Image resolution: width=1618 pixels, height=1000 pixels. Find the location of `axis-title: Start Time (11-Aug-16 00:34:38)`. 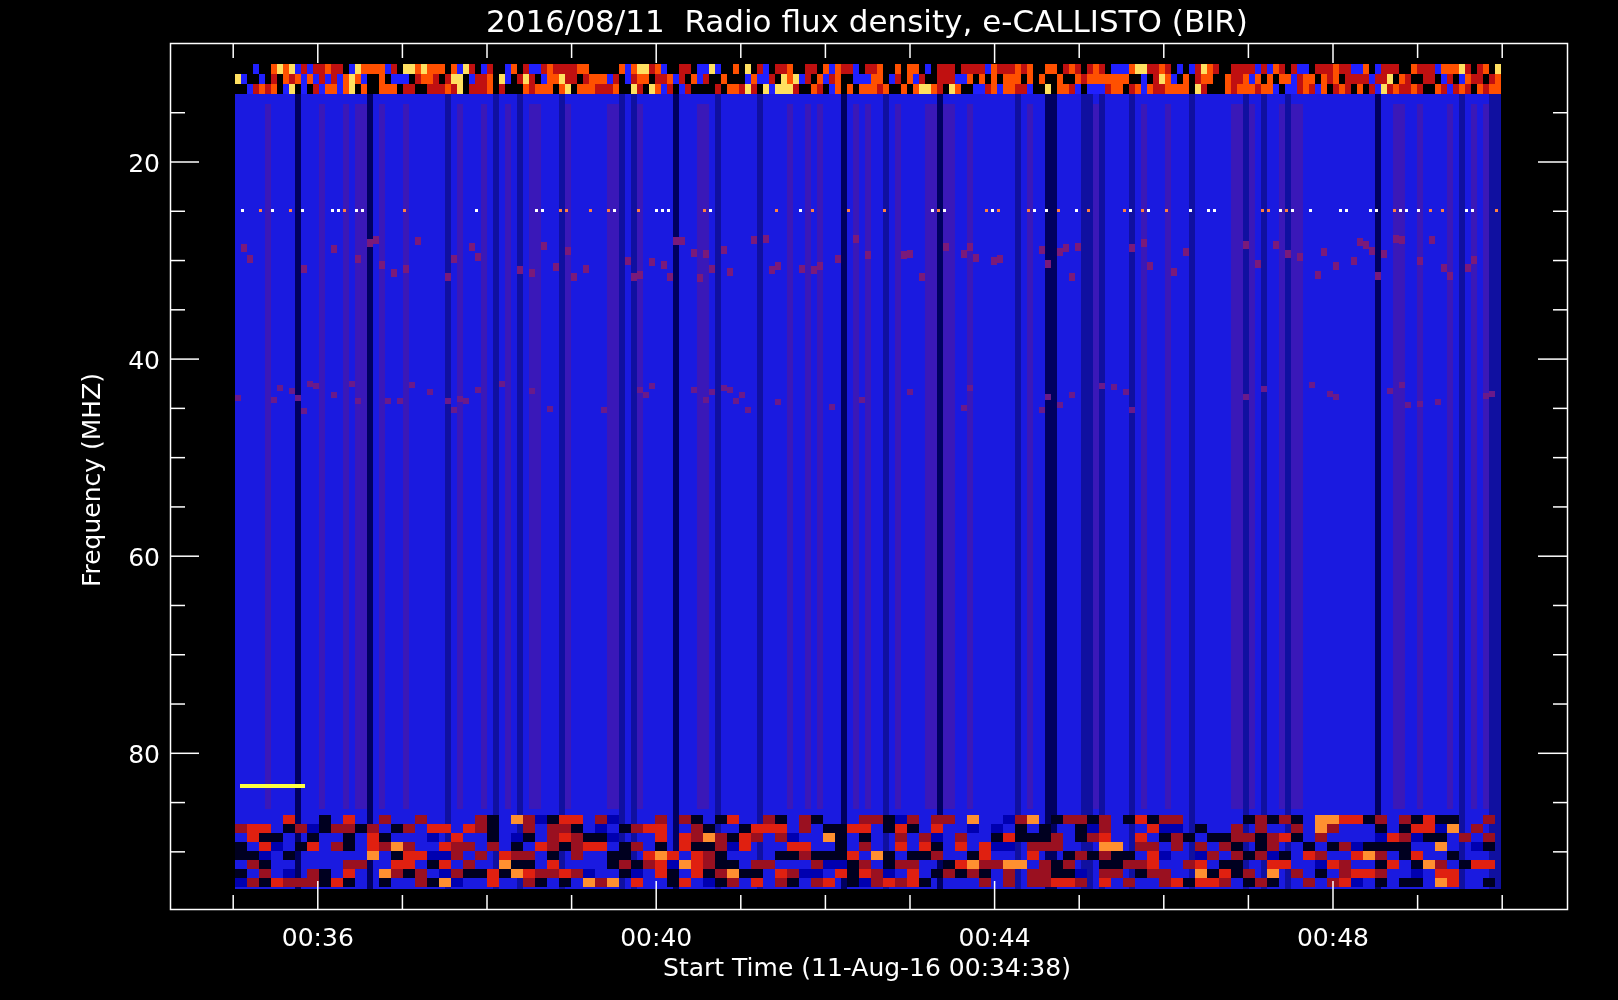

axis-title: Start Time (11-Aug-16 00:34:38) is located at coordinates (867, 967).